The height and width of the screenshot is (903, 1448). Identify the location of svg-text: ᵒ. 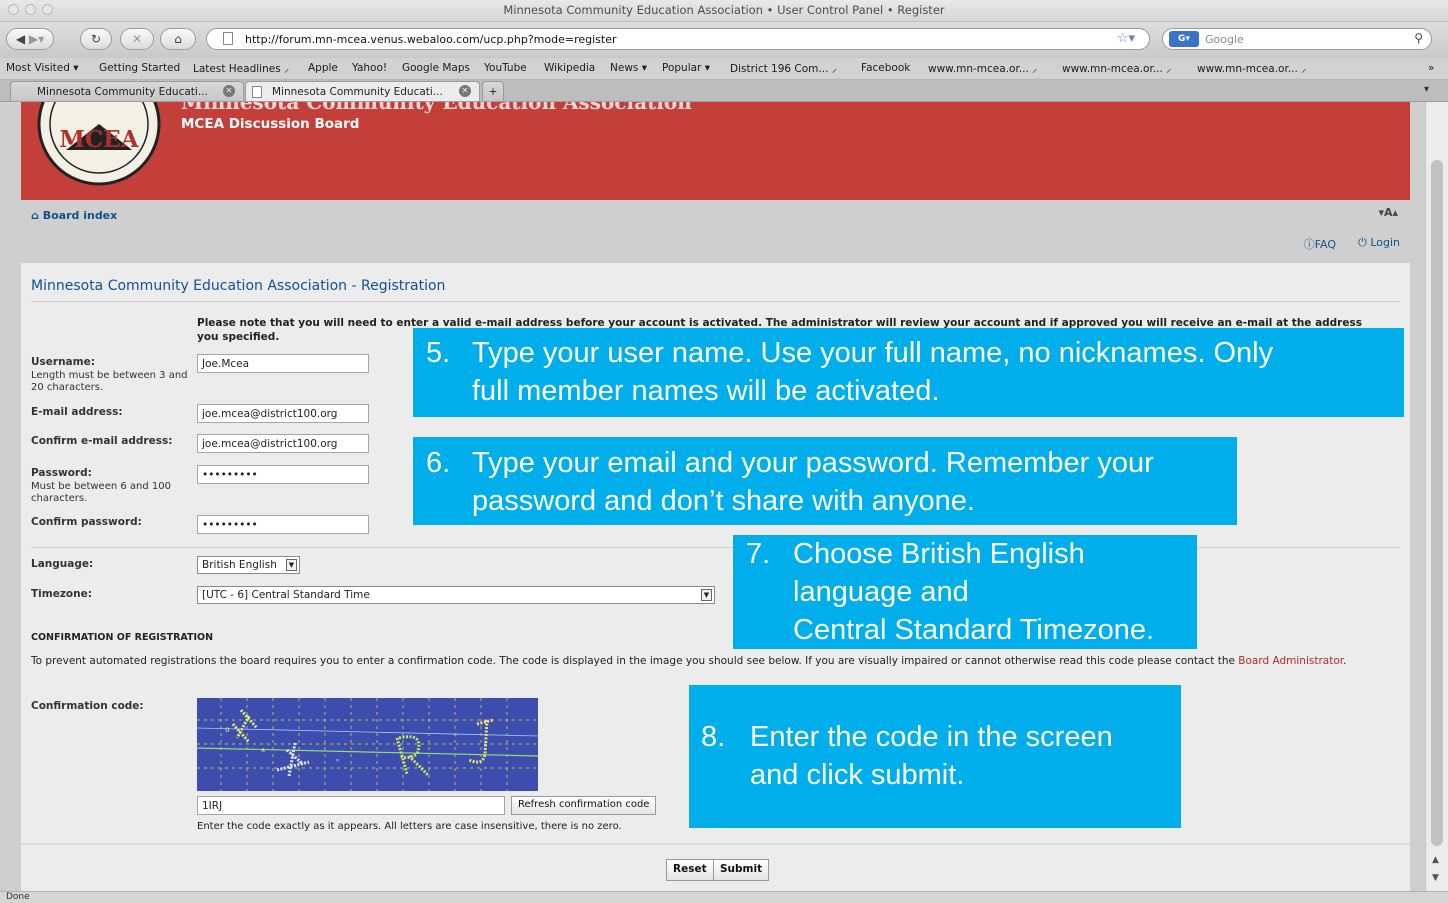
(337, 761).